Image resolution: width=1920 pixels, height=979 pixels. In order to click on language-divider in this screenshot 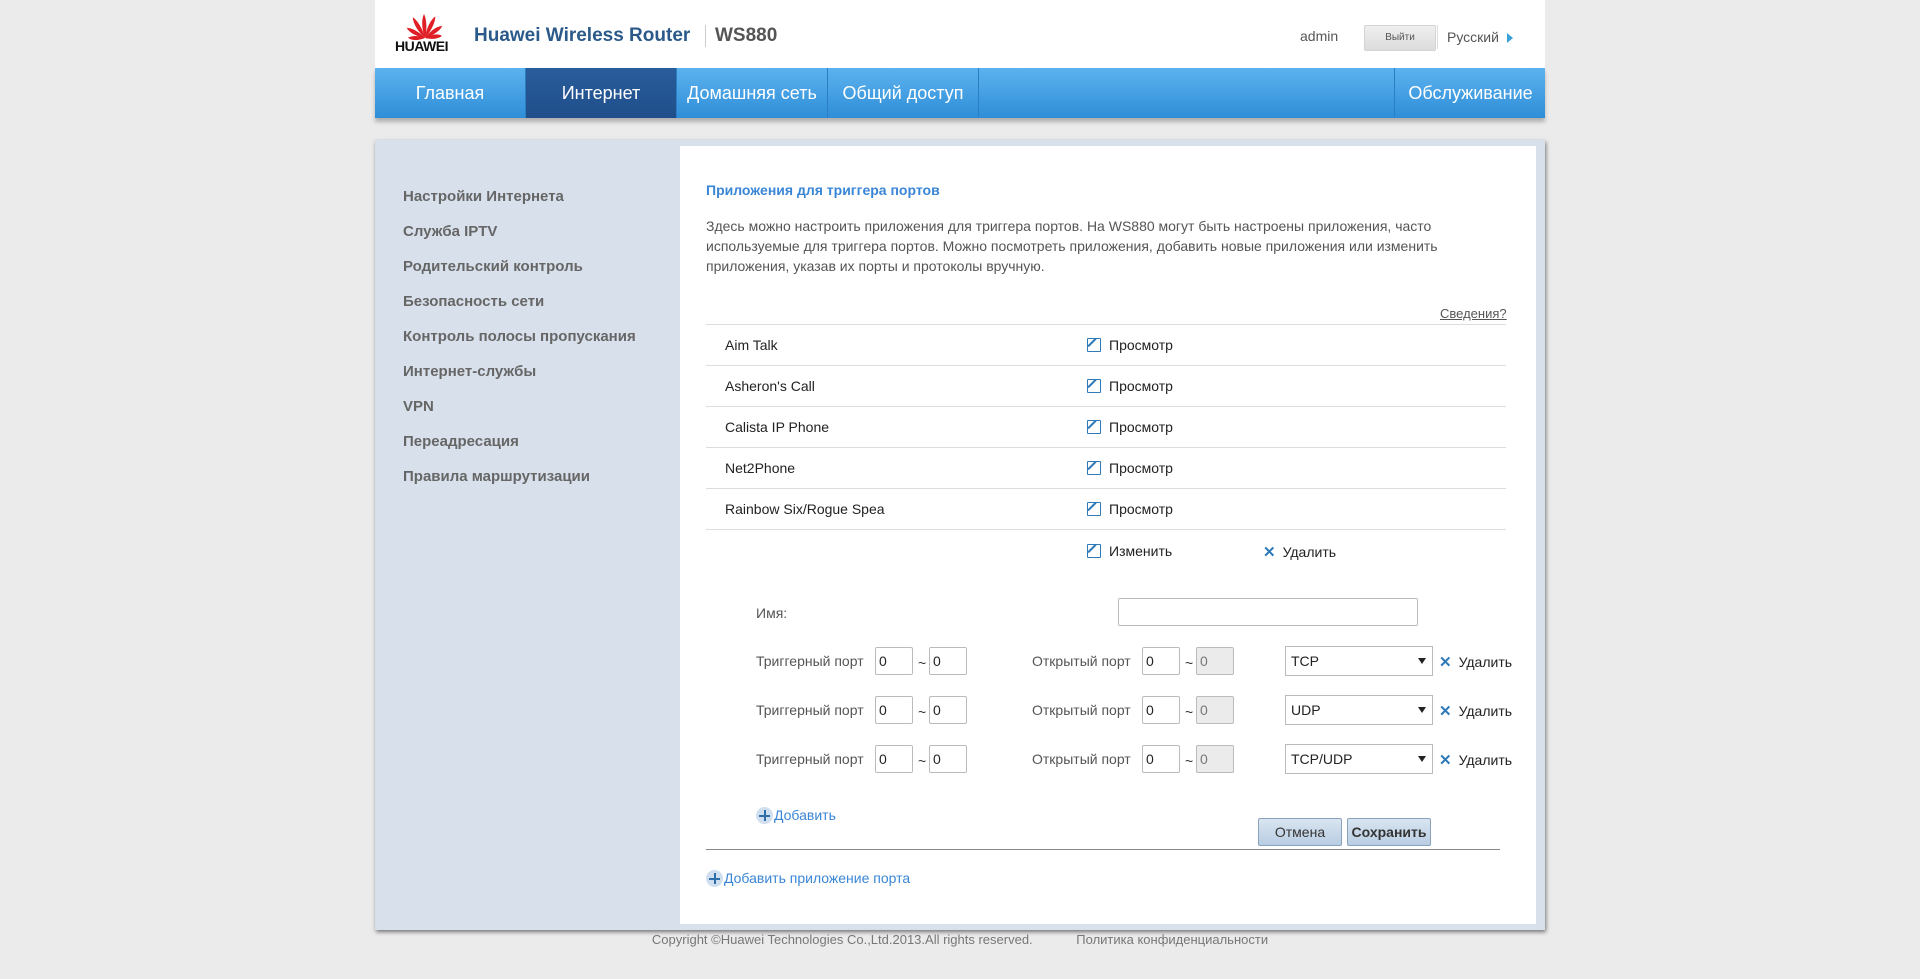, I will do `click(1437, 37)`.